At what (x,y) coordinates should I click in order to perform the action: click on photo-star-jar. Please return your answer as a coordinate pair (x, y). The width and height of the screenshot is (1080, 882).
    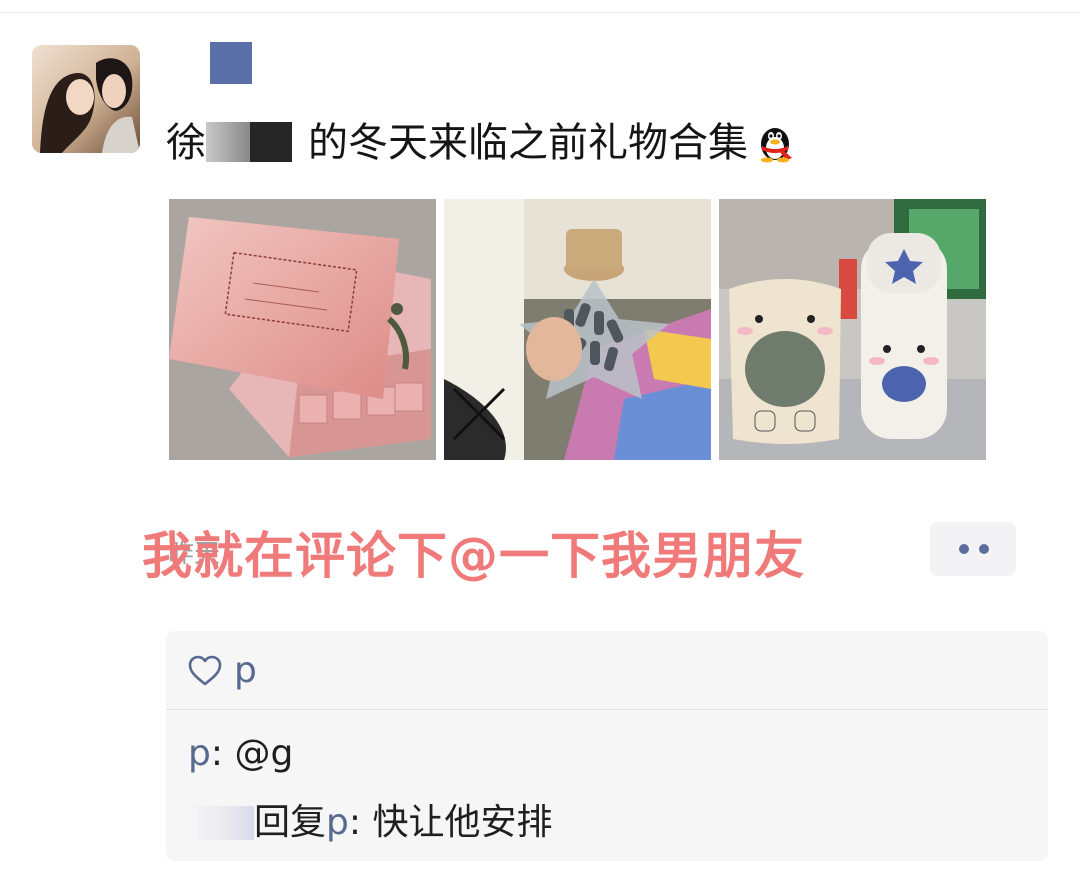
    Looking at the image, I should click on (577, 329).